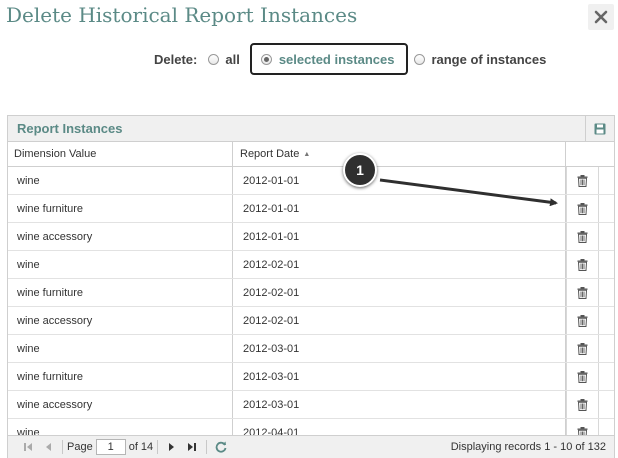 This screenshot has height=458, width=618. What do you see at coordinates (360, 170) in the screenshot?
I see `callout-badge: 1` at bounding box center [360, 170].